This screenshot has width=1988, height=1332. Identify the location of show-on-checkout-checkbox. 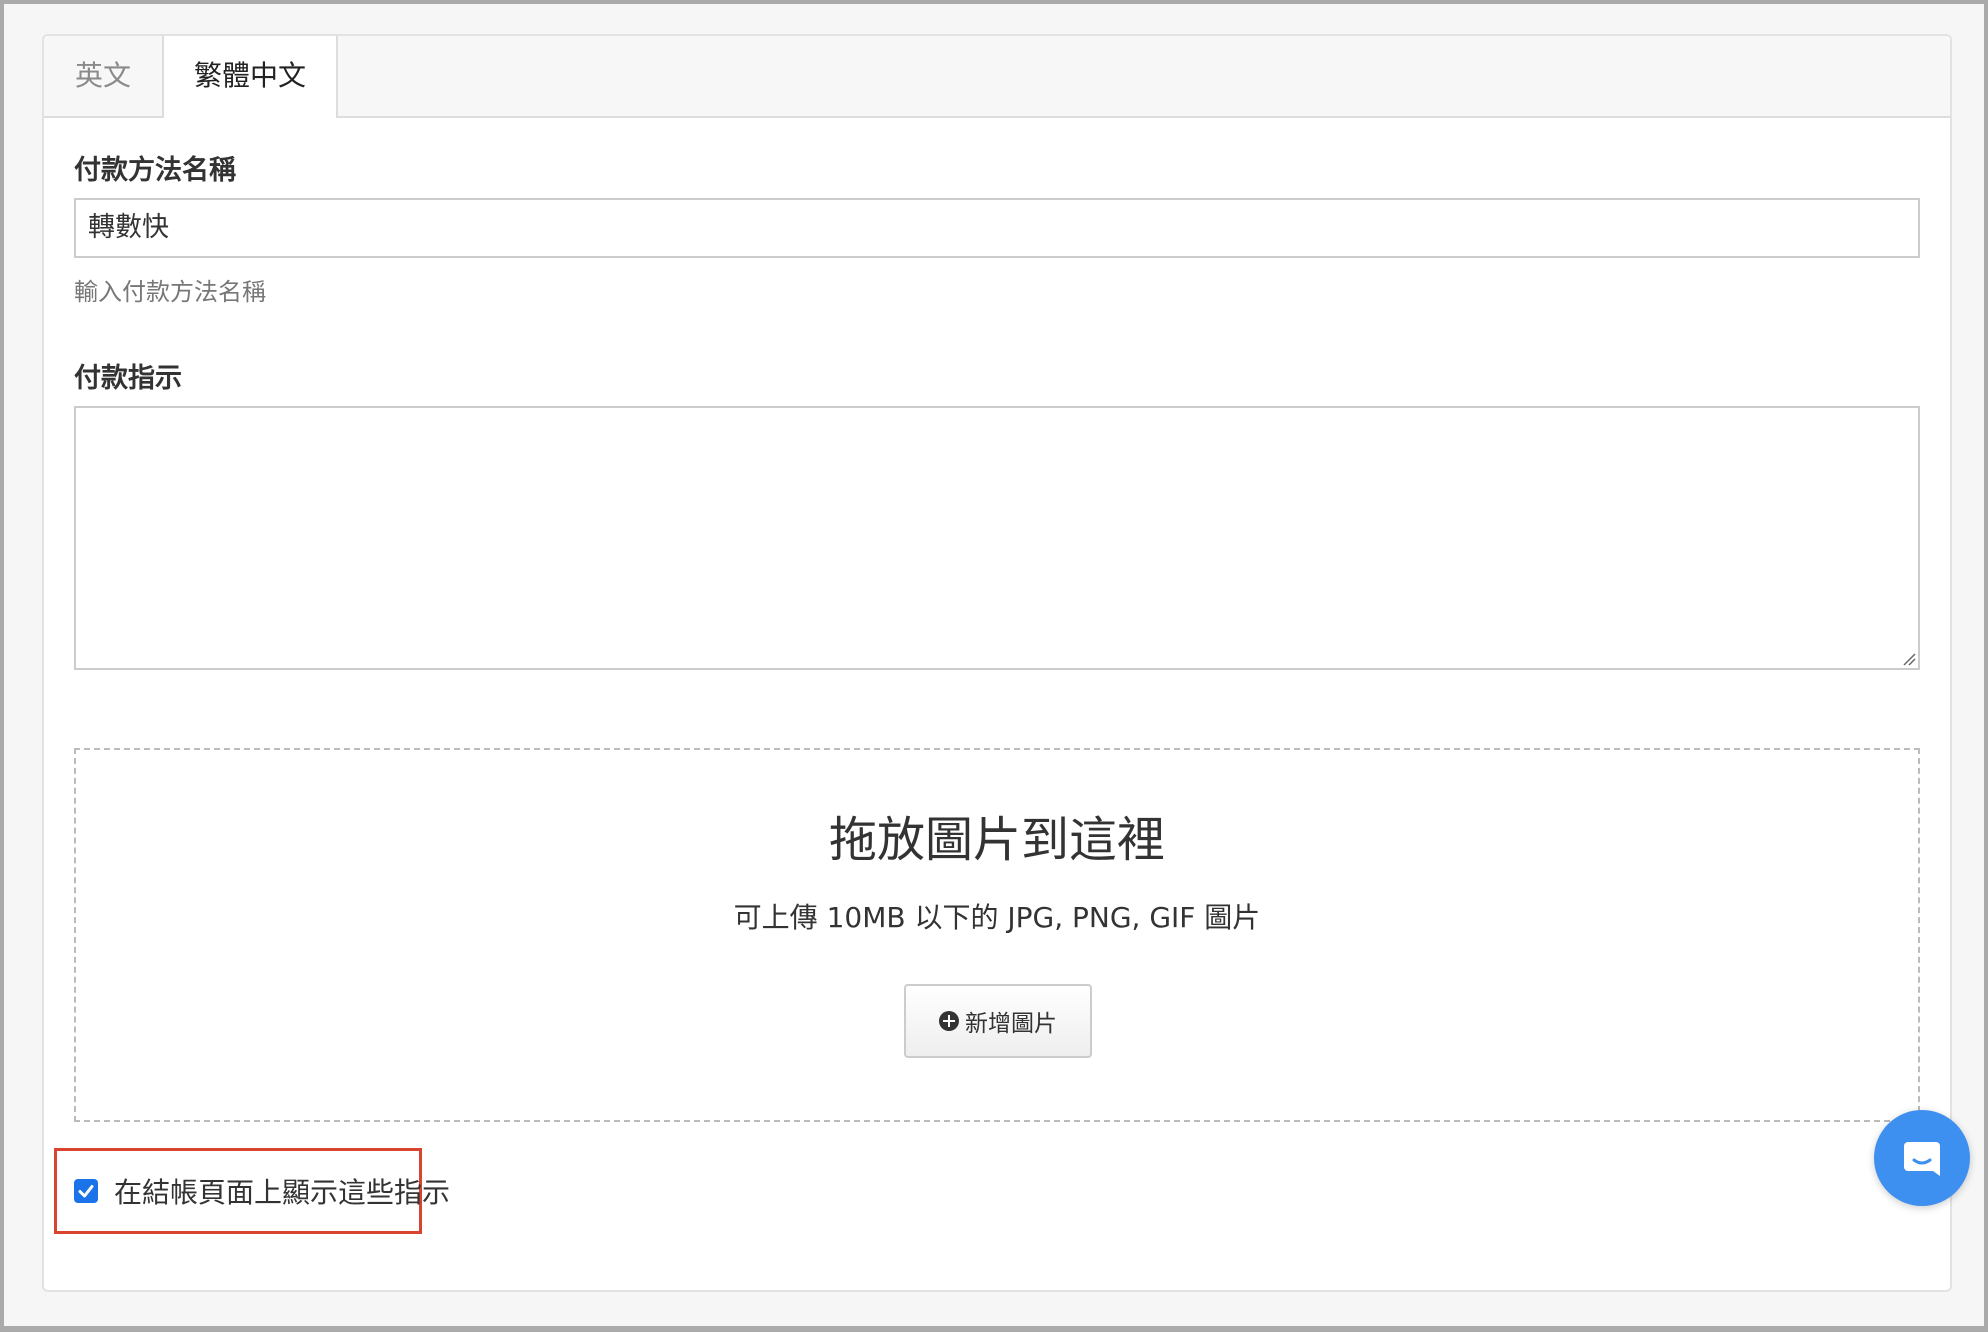
(86, 1191).